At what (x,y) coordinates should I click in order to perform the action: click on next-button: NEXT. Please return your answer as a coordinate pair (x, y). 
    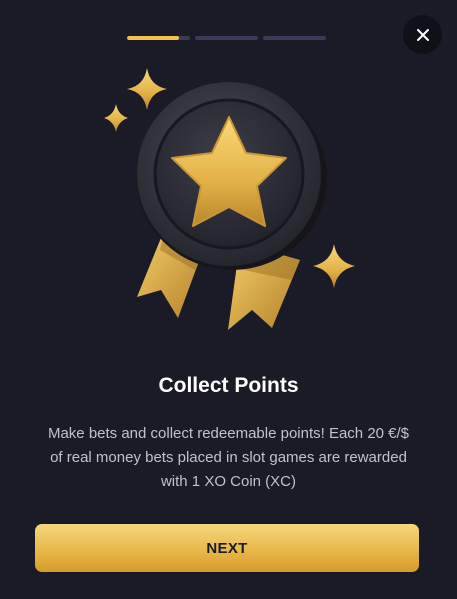
    Looking at the image, I should click on (227, 548).